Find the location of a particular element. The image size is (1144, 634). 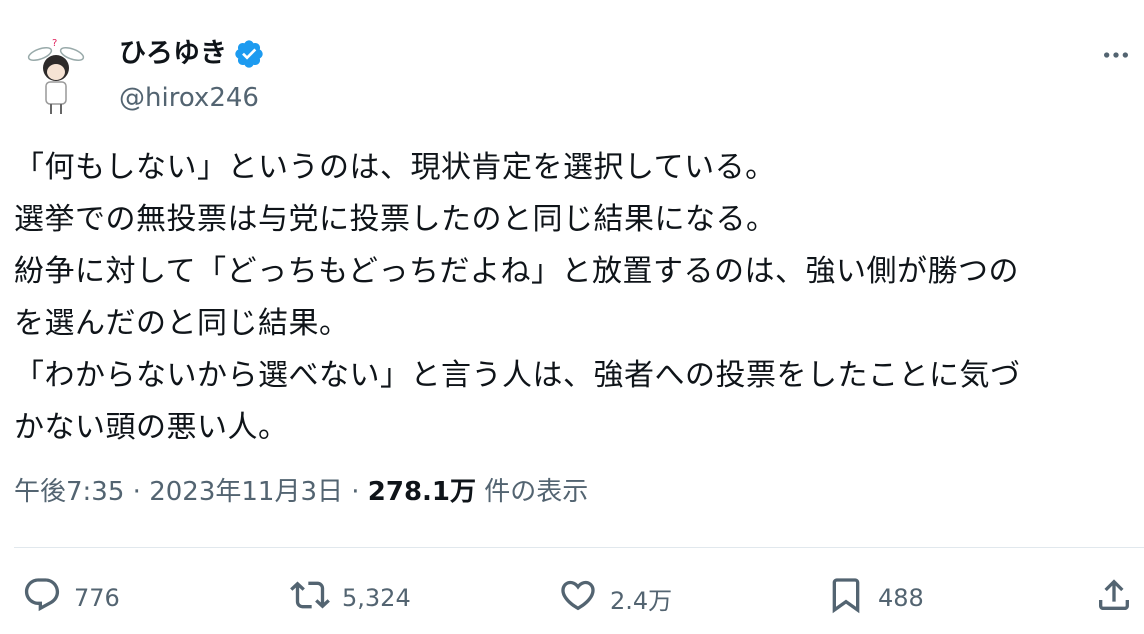

divider is located at coordinates (579, 547).